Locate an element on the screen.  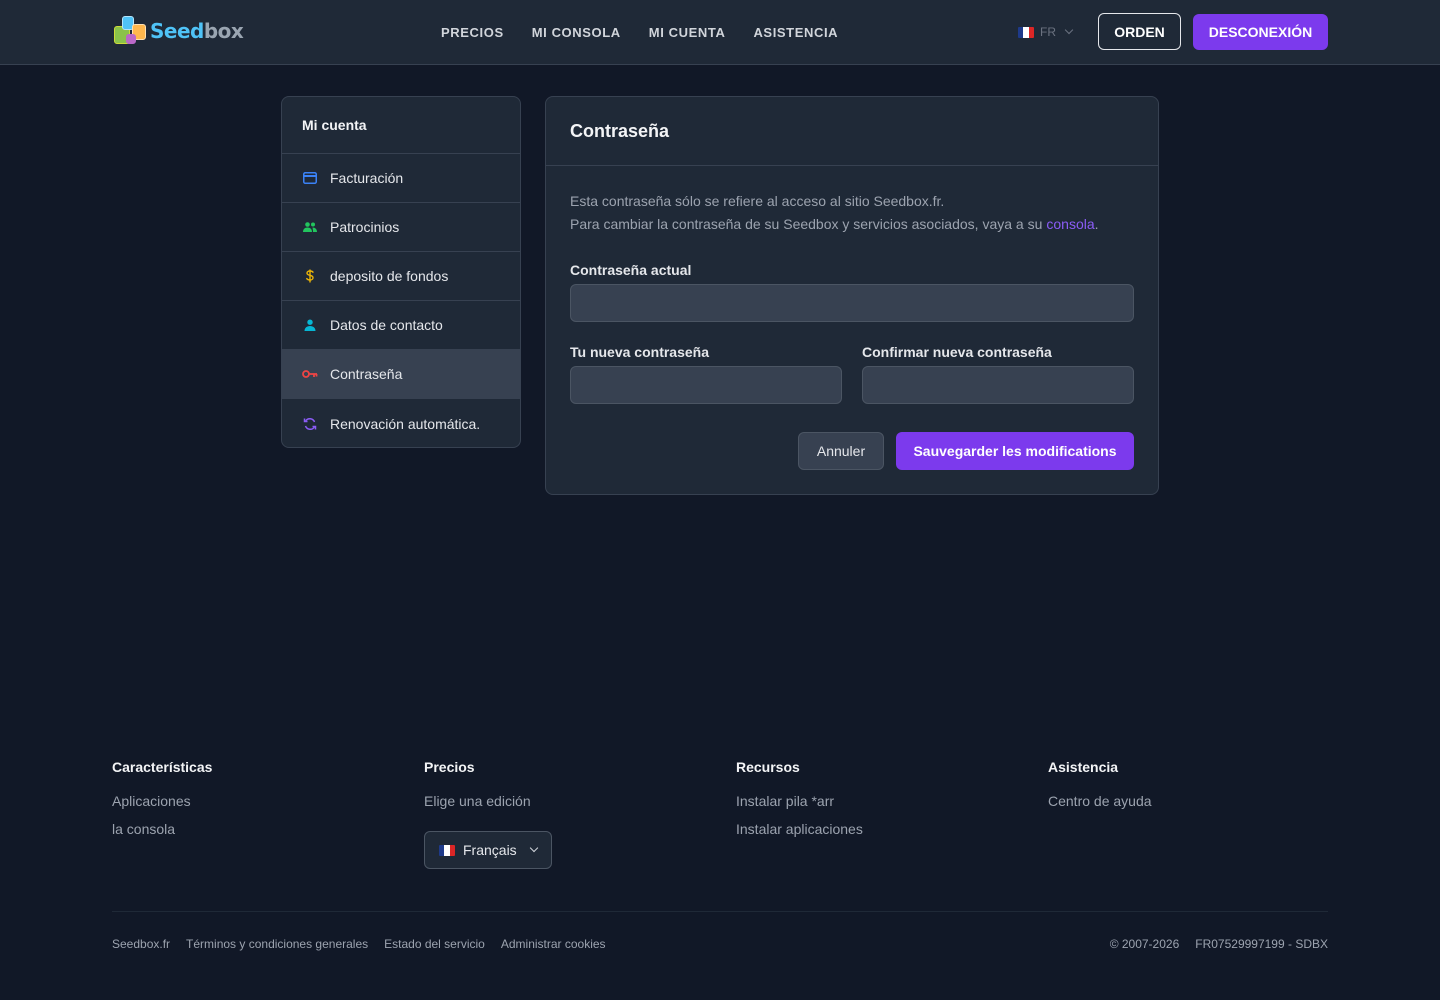
footer-legal: © 2007-2026 FR07529997199 - SDBX is located at coordinates (1219, 944).